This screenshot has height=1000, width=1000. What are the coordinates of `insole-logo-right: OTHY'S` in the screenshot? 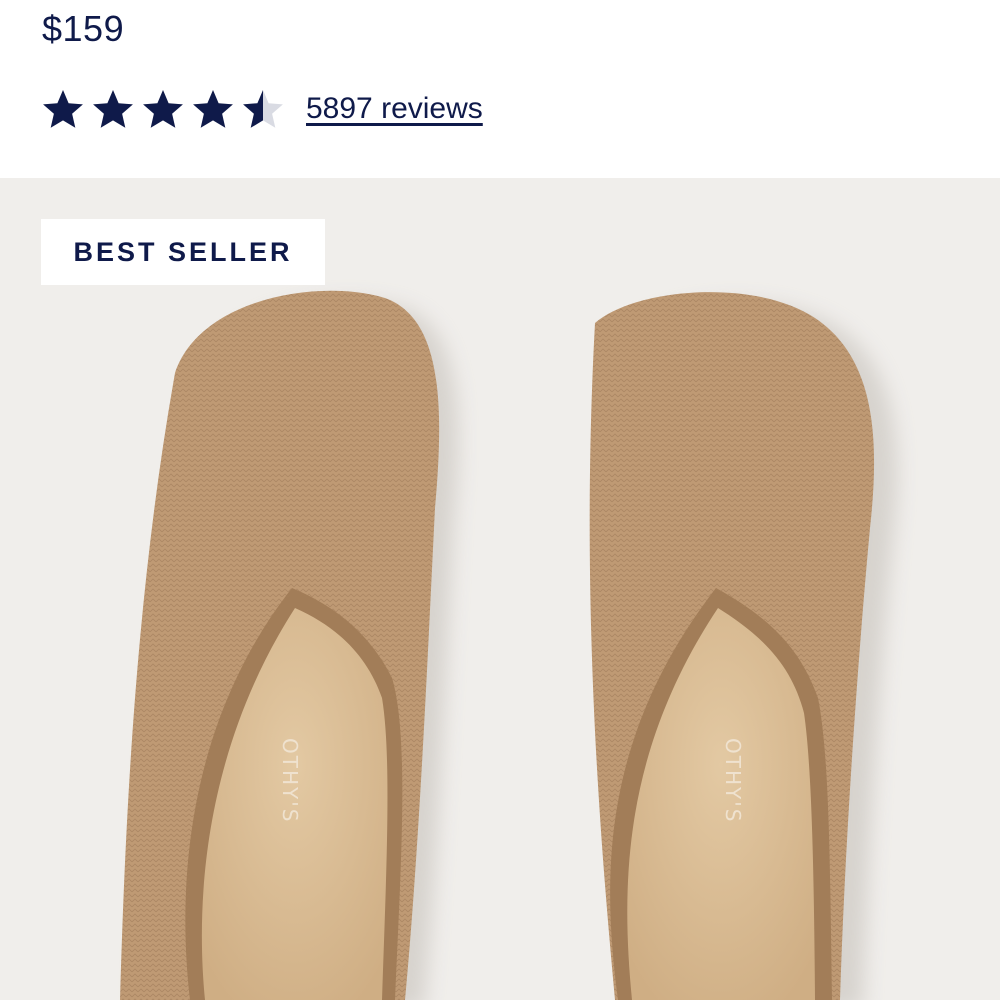 It's located at (733, 780).